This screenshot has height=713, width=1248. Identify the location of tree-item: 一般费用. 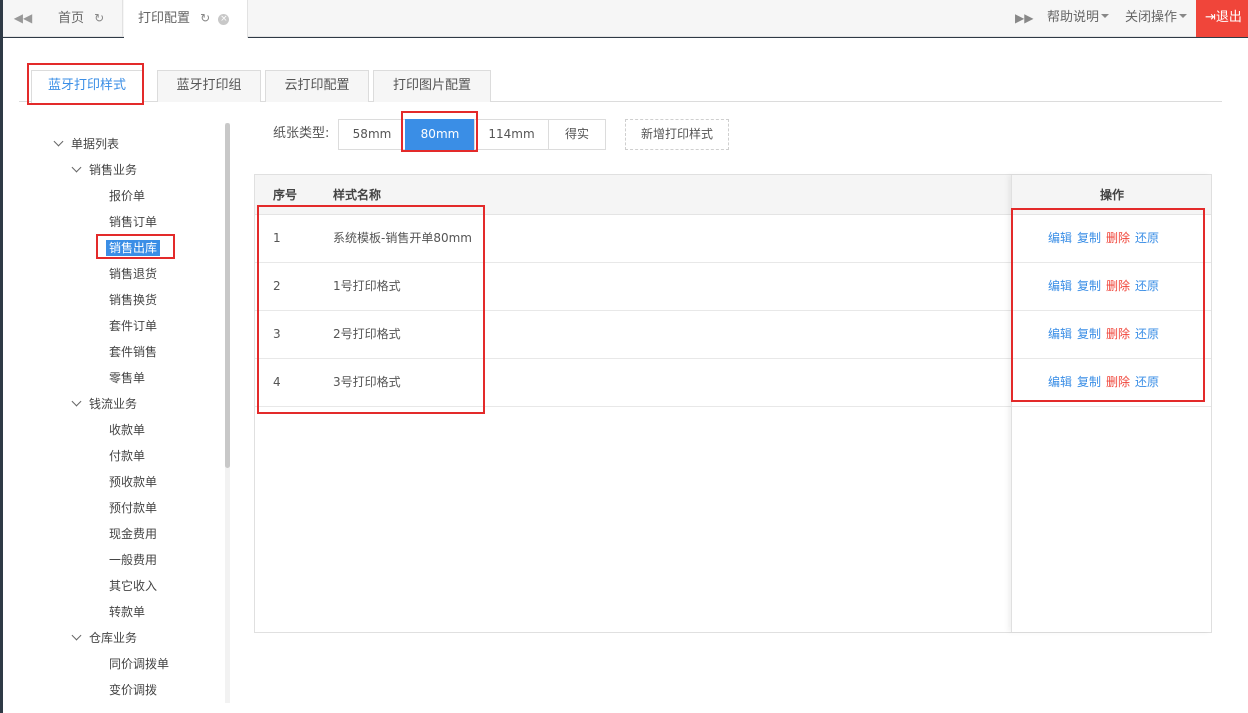
(133, 560).